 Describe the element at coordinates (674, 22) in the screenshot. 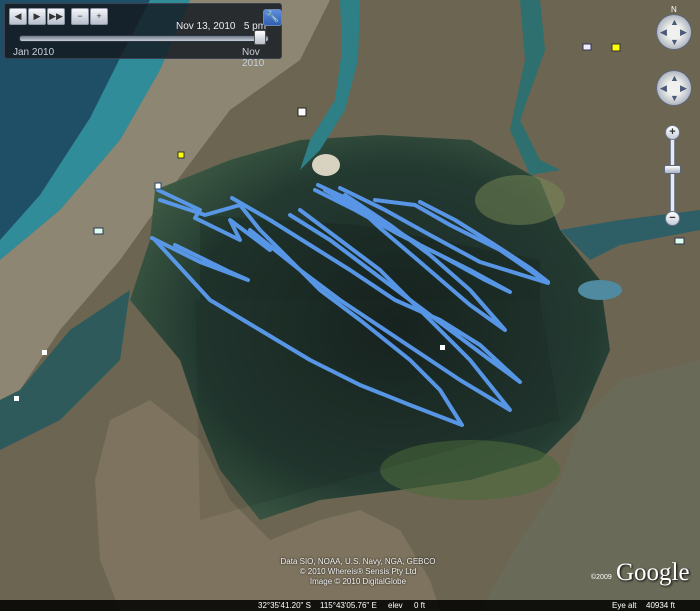

I see `chevron-up-icon: ▲` at that location.